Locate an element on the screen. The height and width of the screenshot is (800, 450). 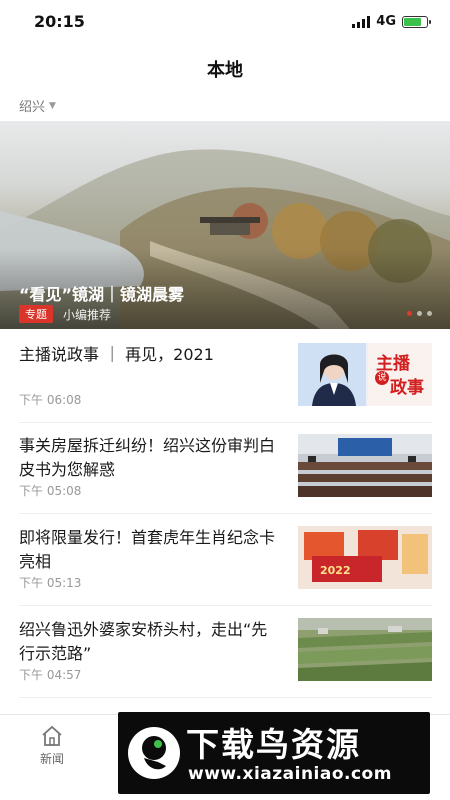
news-item: 主播说政事 ｜ 再见，2021 下午 06:08 主播 说 政事 is located at coordinates (225, 388).